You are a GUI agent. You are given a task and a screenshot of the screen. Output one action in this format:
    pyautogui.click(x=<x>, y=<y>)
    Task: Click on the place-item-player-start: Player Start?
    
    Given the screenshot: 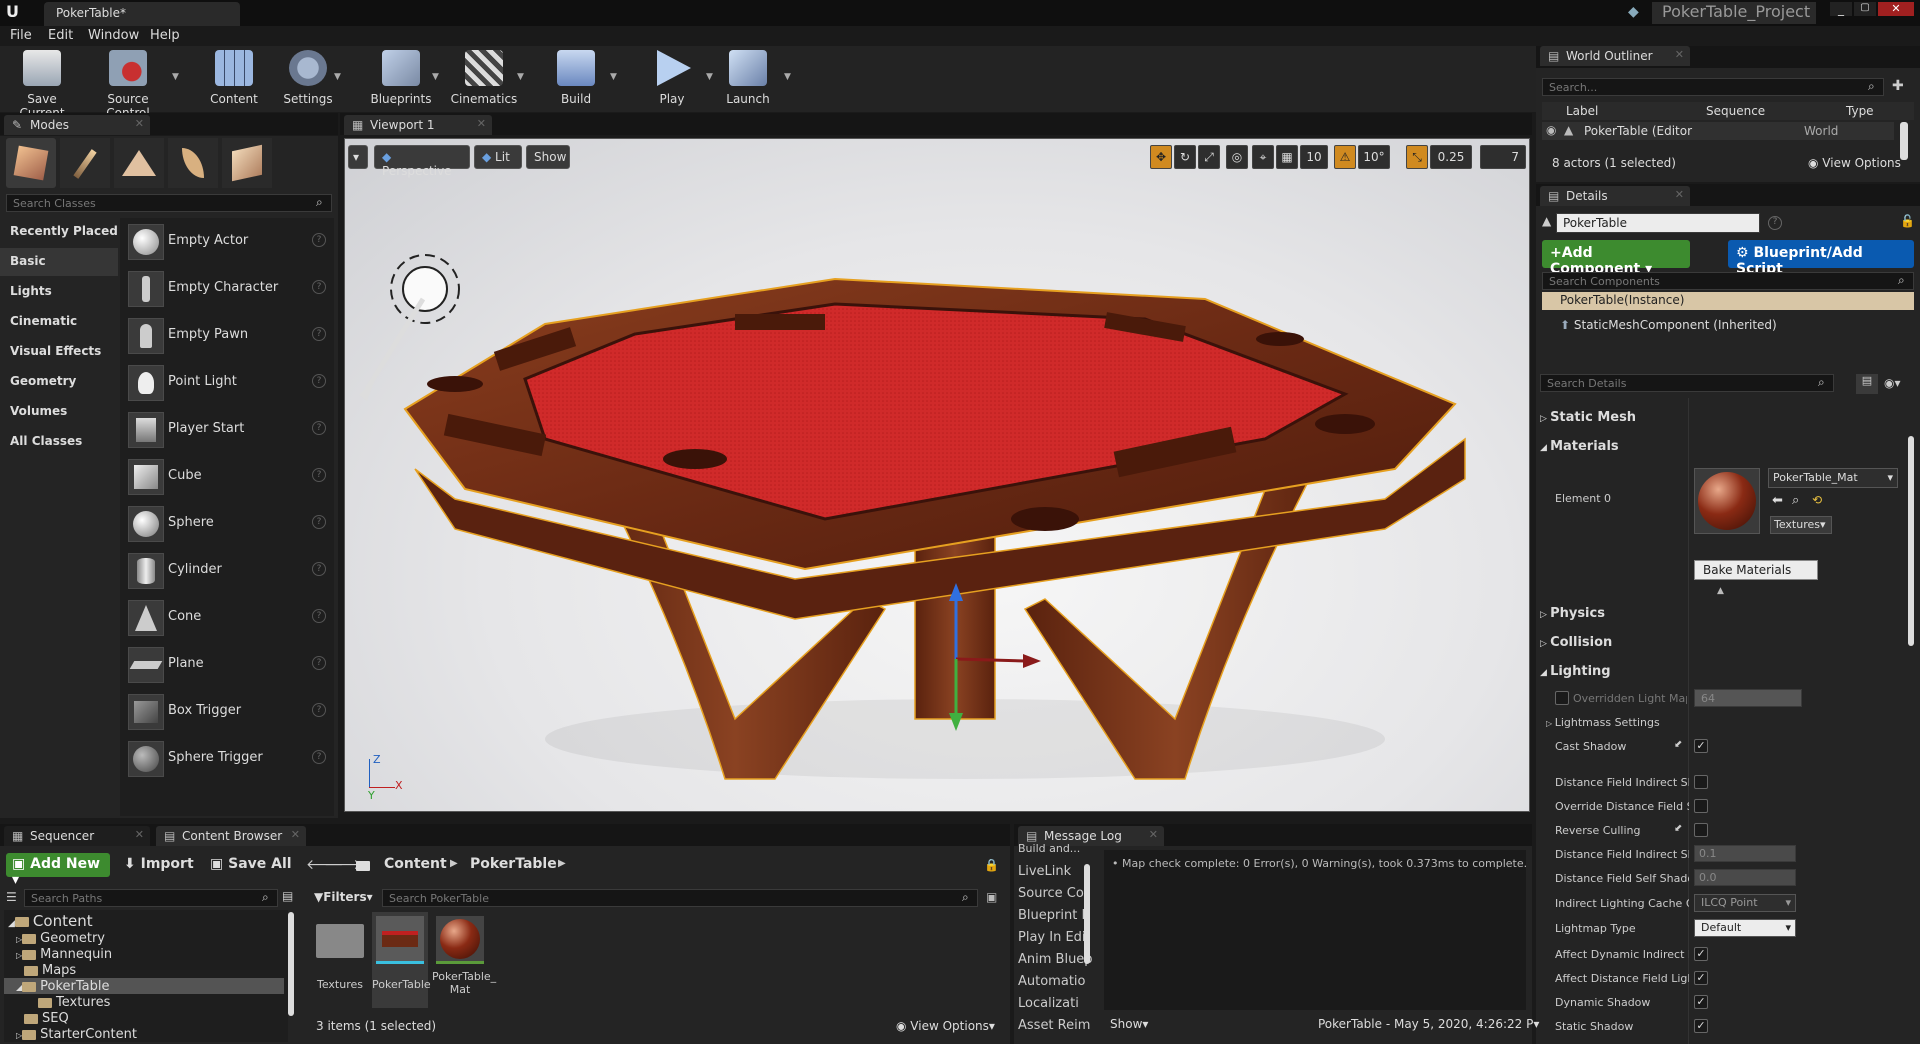 What is the action you would take?
    pyautogui.click(x=229, y=430)
    